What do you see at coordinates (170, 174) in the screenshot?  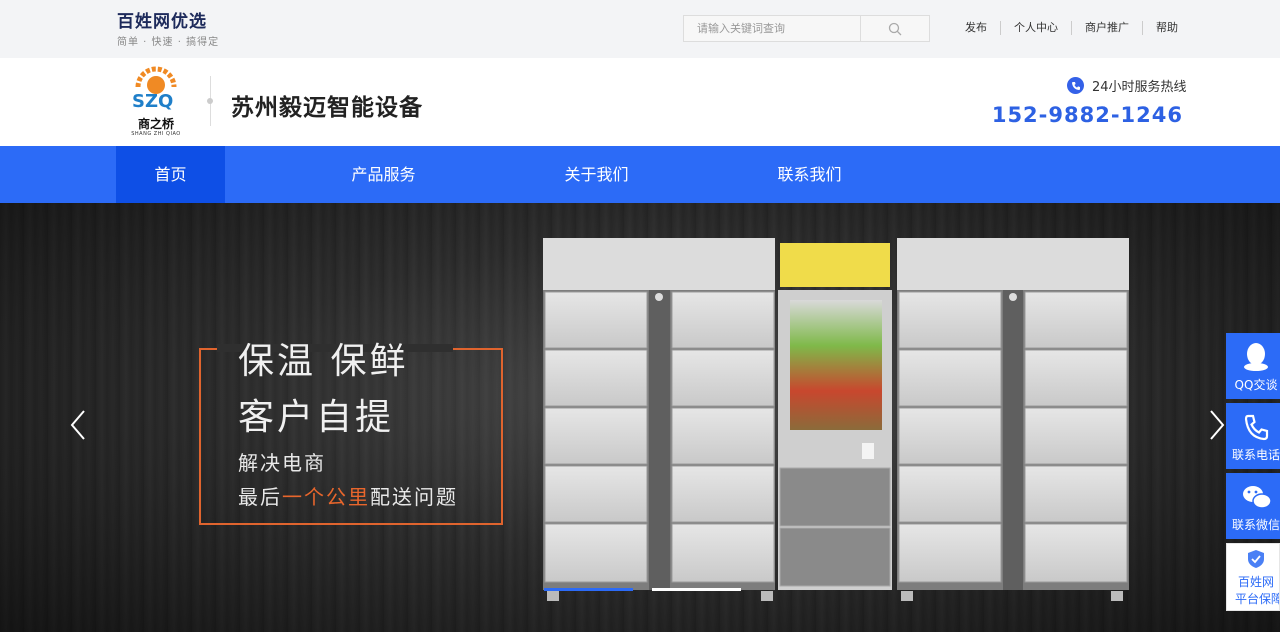 I see `nav-home: 首页` at bounding box center [170, 174].